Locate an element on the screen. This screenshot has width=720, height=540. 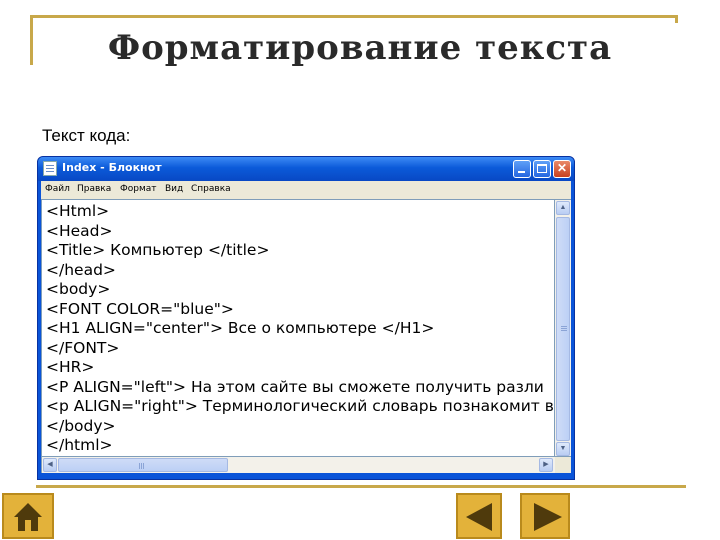
scrollbar-corner is located at coordinates (563, 465).